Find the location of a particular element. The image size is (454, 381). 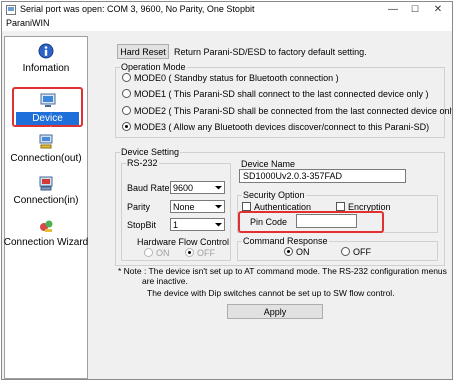

command-response-off-radio: OFF is located at coordinates (356, 252).